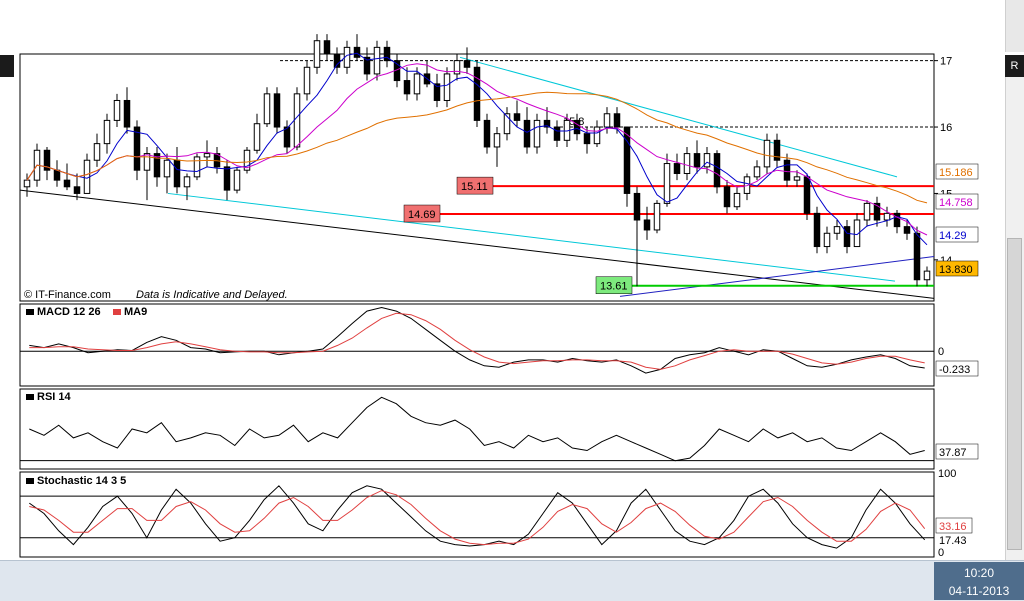  I want to click on right-value-text: 14.29, so click(953, 236).